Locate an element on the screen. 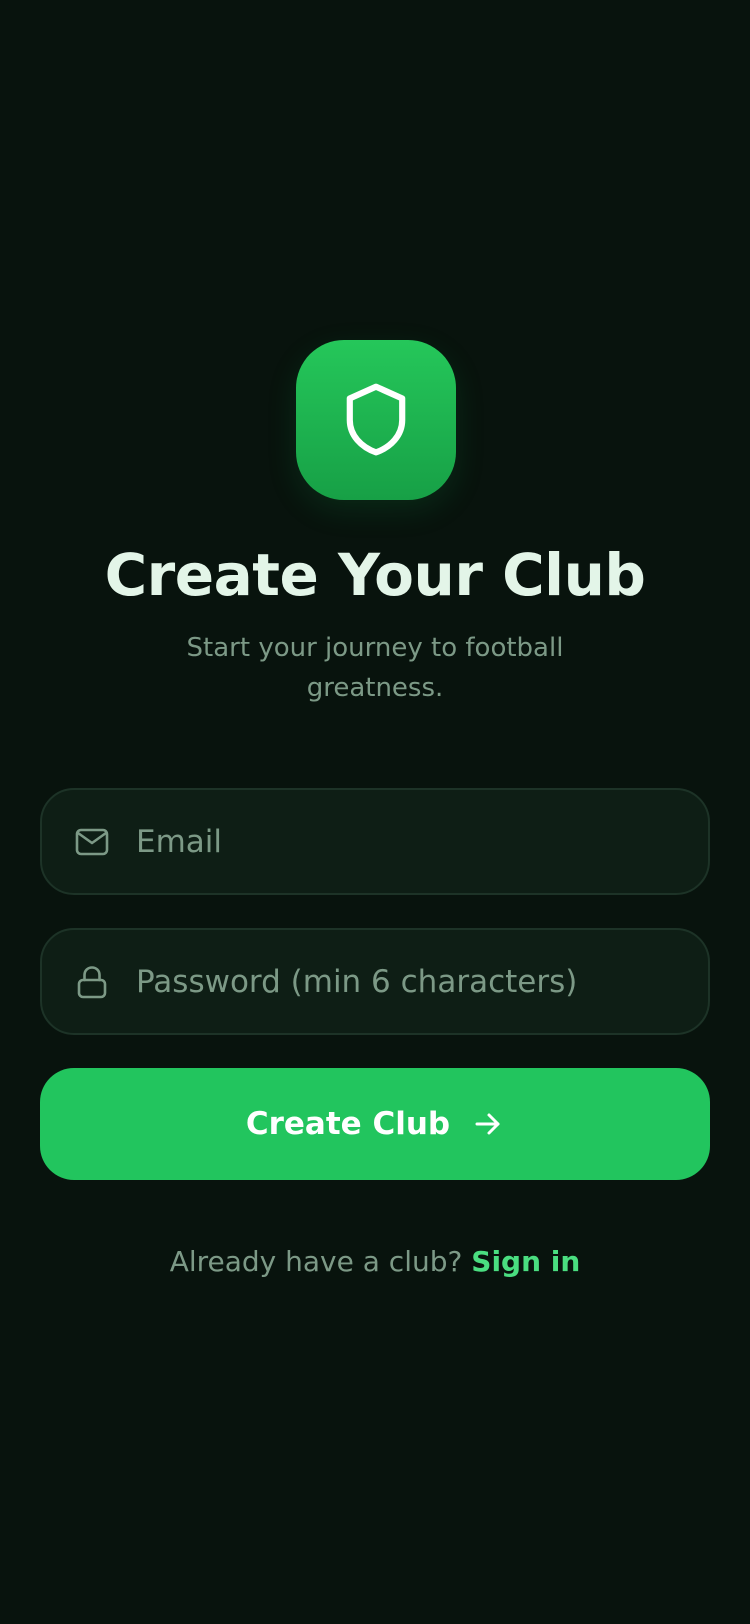 Image resolution: width=750 pixels, height=1624 pixels. mail-icon is located at coordinates (92, 842).